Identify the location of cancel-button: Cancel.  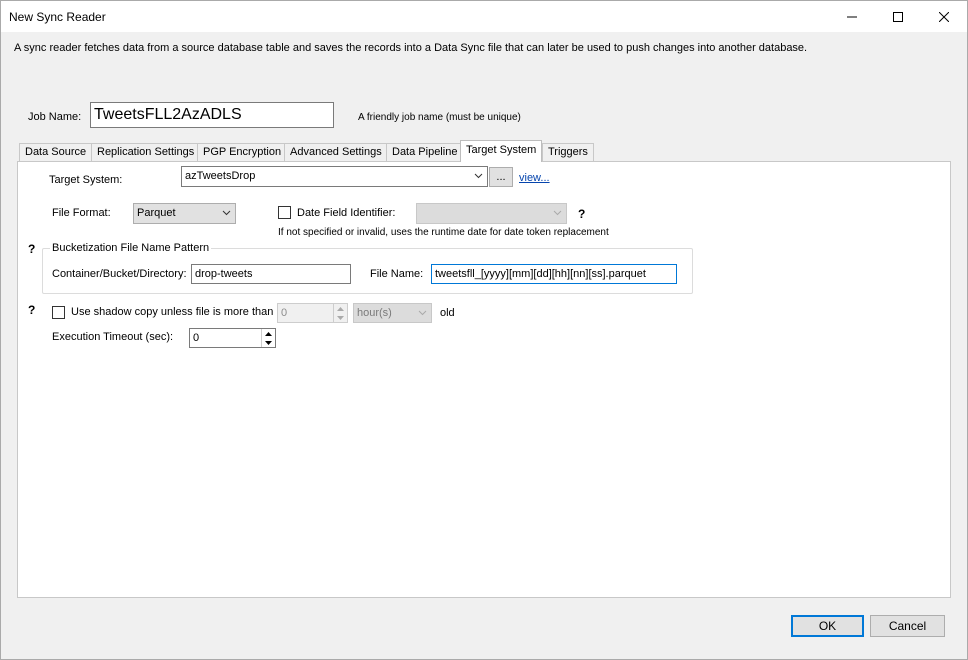
(907, 626).